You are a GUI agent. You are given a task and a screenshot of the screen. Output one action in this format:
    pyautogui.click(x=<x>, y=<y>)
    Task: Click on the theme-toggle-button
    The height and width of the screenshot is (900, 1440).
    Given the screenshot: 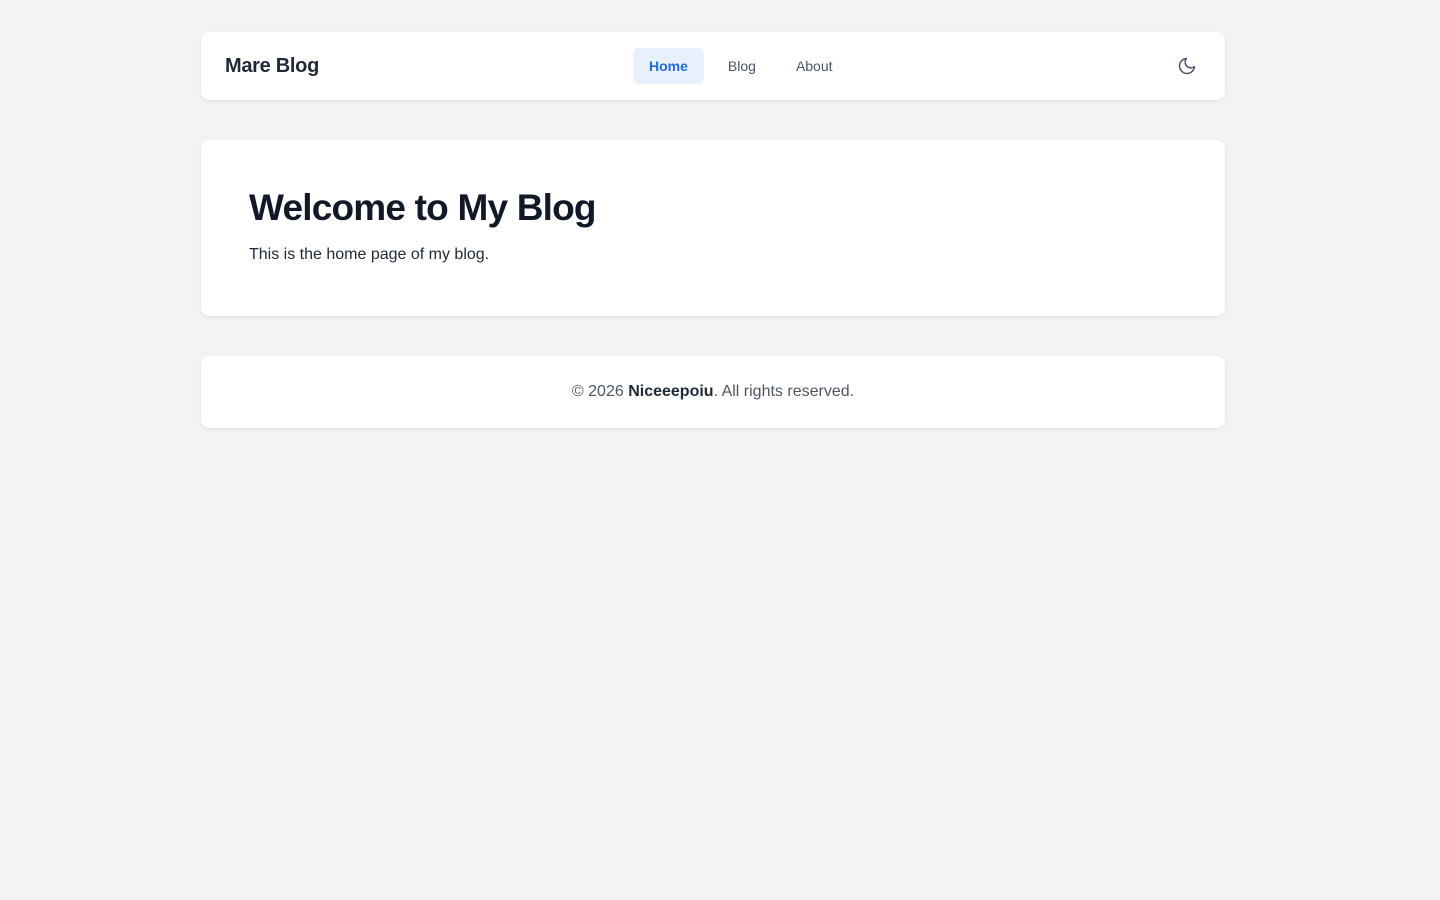 What is the action you would take?
    pyautogui.click(x=1187, y=66)
    